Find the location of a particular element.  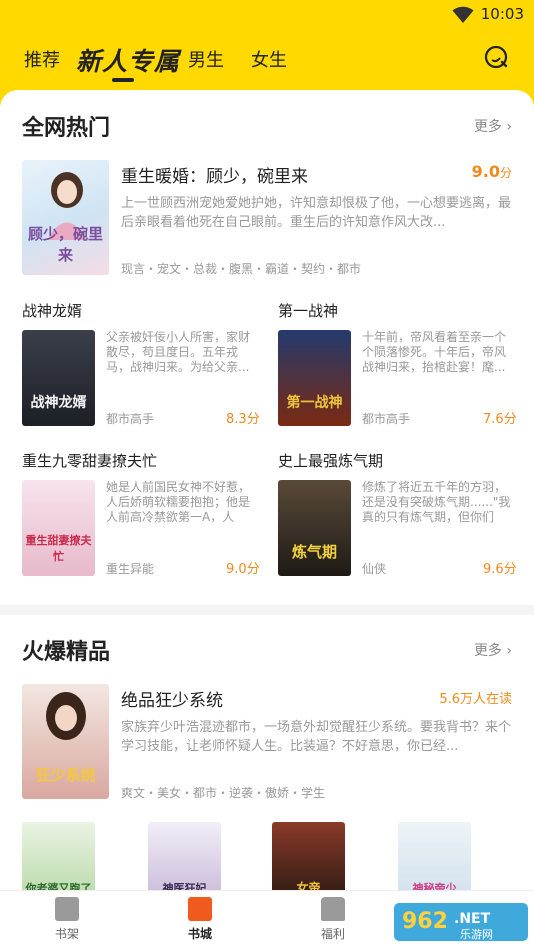

book-cover: 你老婆又跑了 is located at coordinates (58, 856).